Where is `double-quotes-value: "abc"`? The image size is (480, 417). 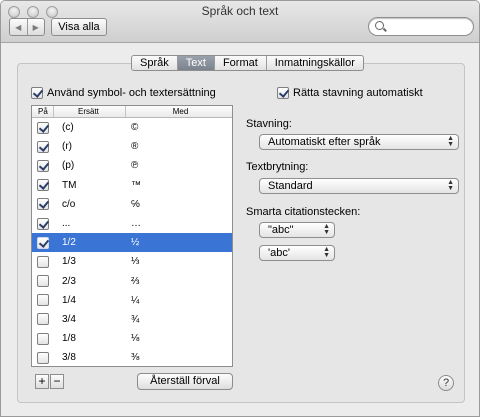
double-quotes-value: "abc" is located at coordinates (281, 230).